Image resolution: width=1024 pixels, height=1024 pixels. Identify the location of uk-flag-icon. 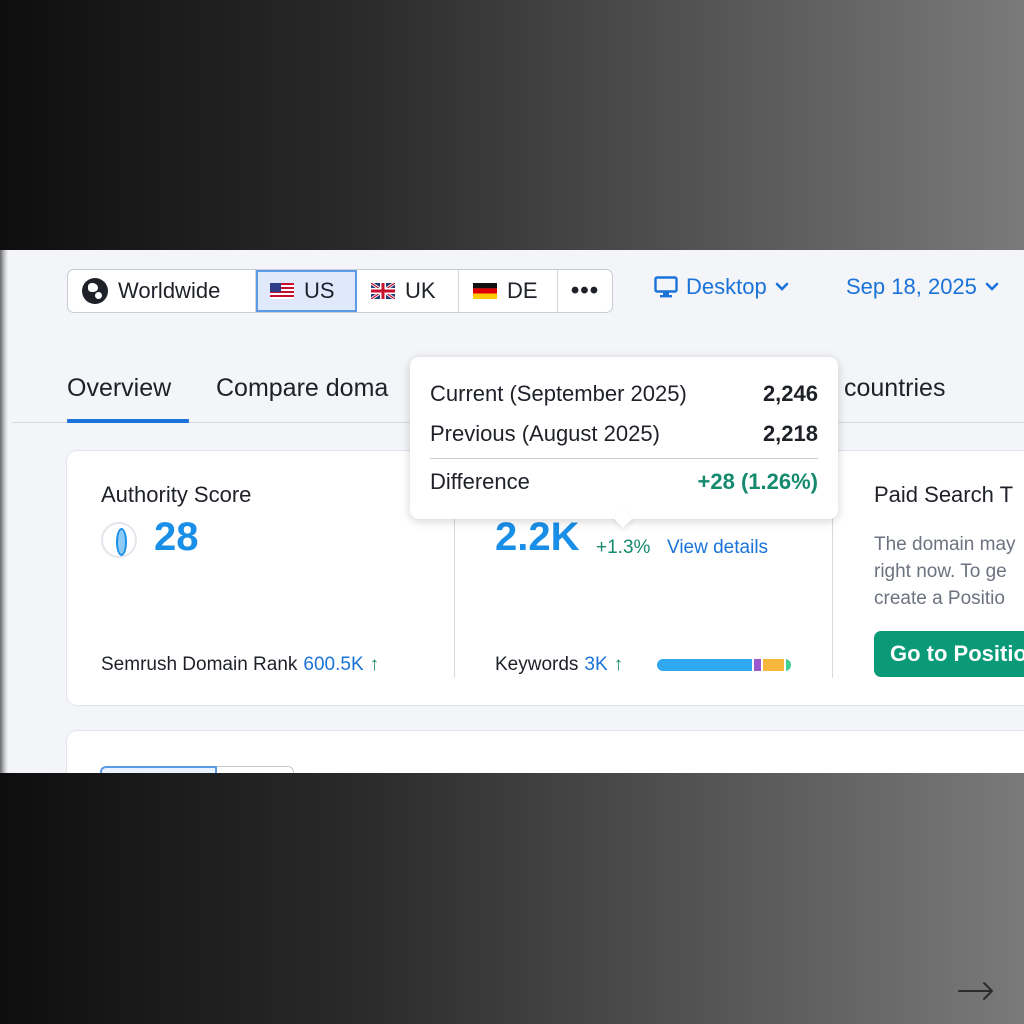
(383, 291).